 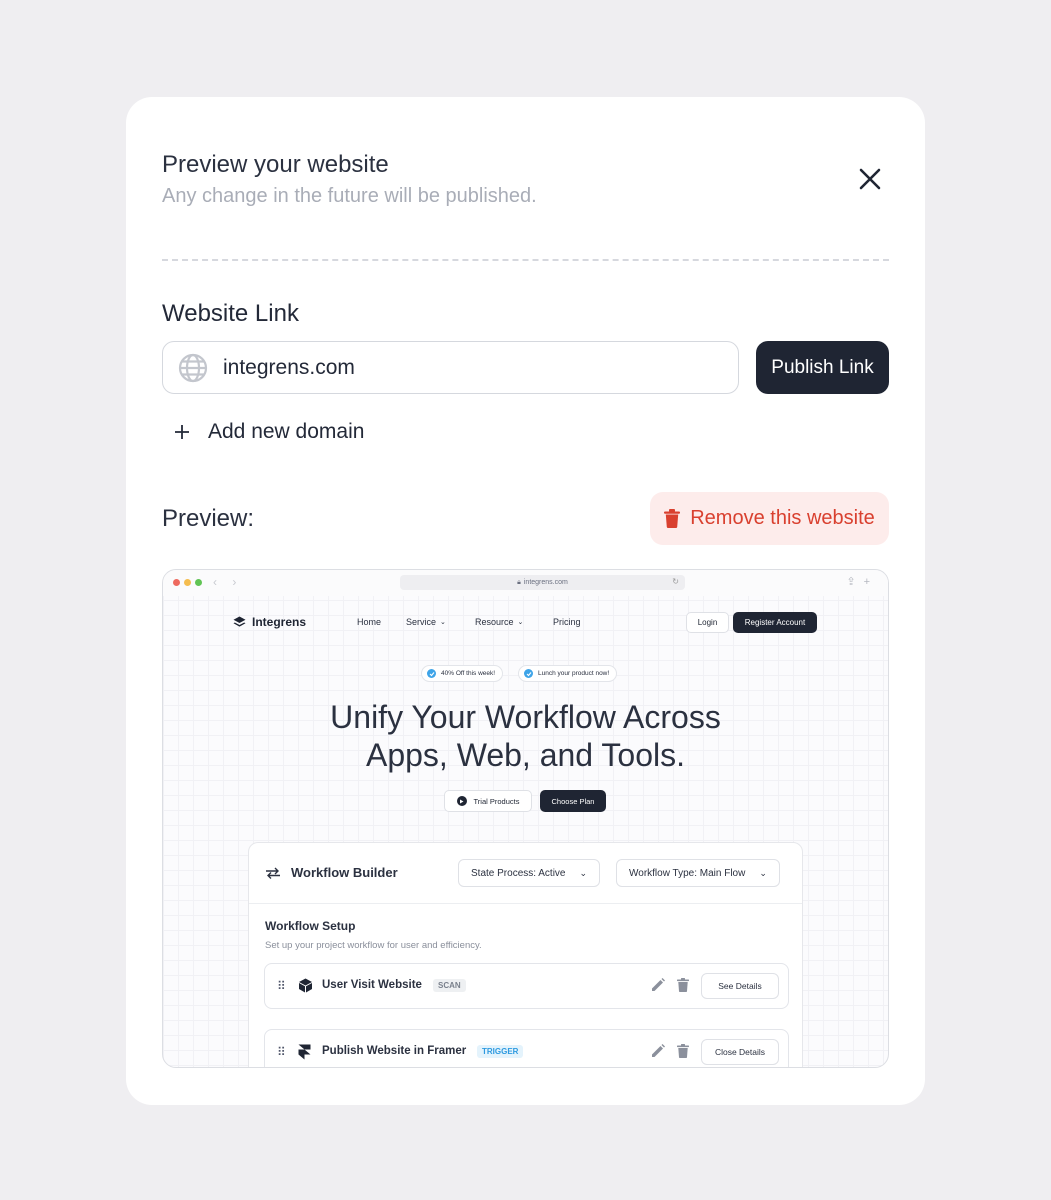 I want to click on share-new-tab-icons: ⇪+, so click(x=862, y=582).